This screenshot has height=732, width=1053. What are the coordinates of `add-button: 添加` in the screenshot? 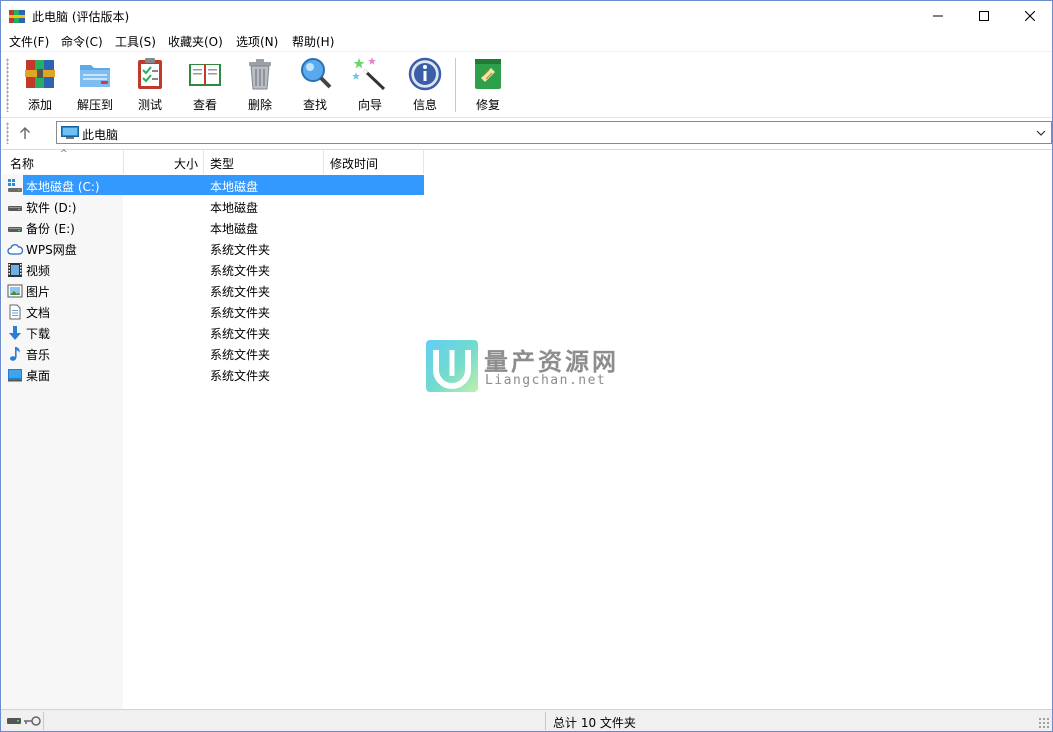 It's located at (40, 85).